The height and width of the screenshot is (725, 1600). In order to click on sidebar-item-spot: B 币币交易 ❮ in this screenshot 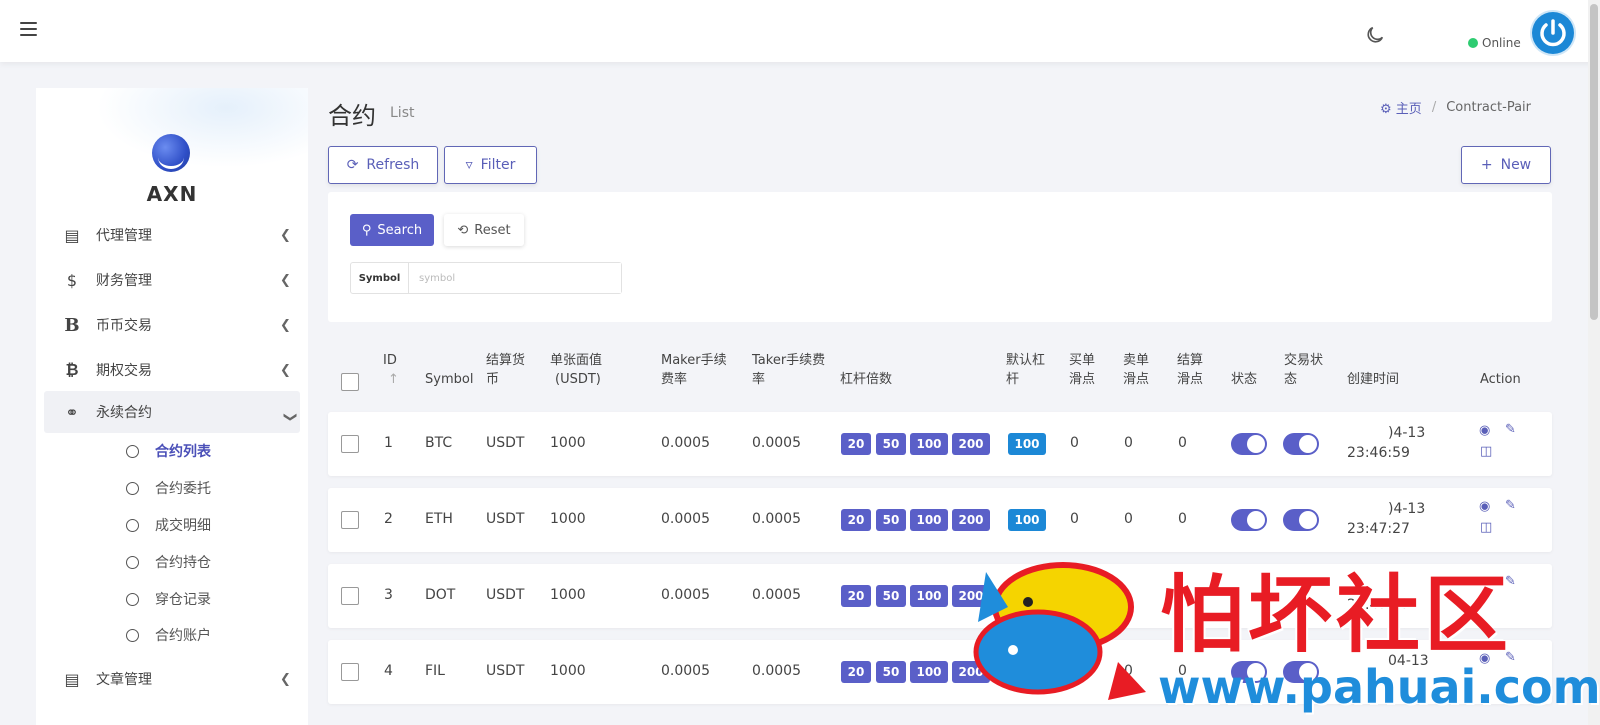, I will do `click(172, 325)`.